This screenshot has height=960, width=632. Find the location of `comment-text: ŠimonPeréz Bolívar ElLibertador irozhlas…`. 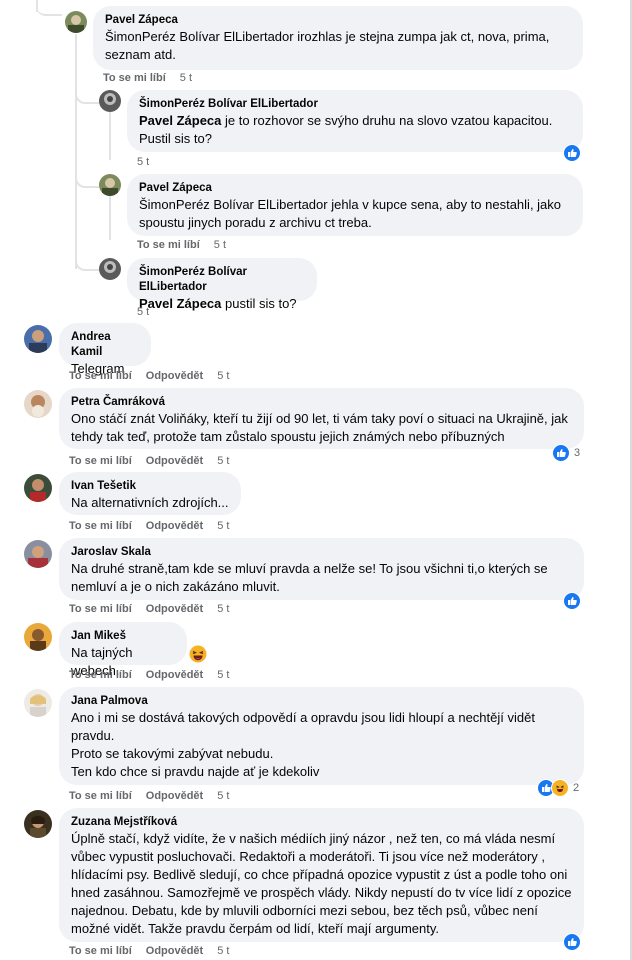

comment-text: ŠimonPeréz Bolívar ElLibertador irozhlas… is located at coordinates (327, 45).